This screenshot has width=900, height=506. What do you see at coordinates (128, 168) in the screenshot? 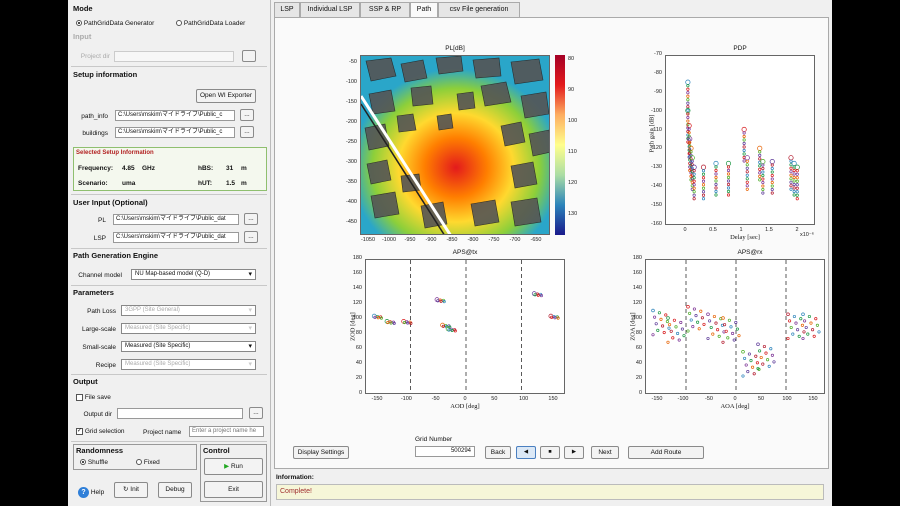
I see `freq-value: 4.85` at bounding box center [128, 168].